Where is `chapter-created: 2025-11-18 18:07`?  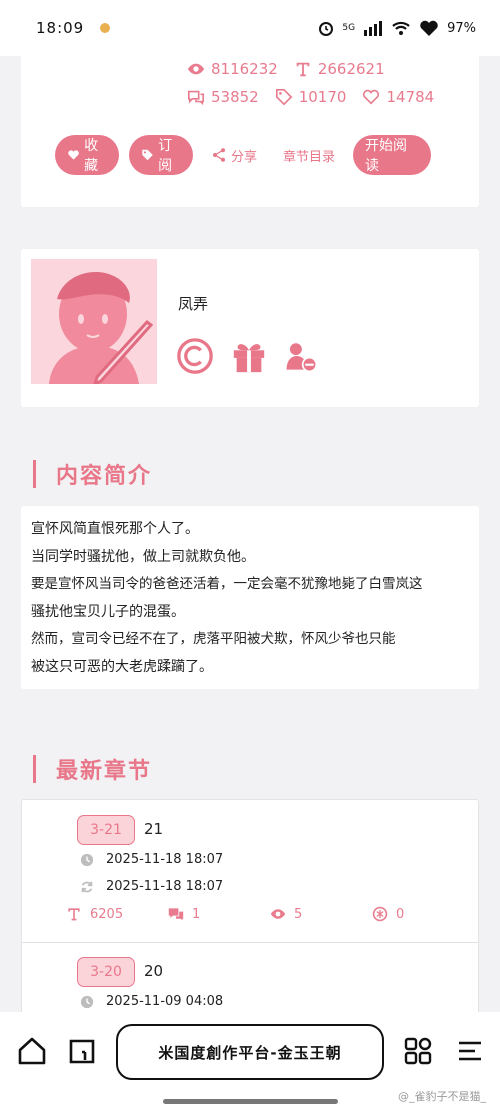 chapter-created: 2025-11-18 18:07 is located at coordinates (151, 859).